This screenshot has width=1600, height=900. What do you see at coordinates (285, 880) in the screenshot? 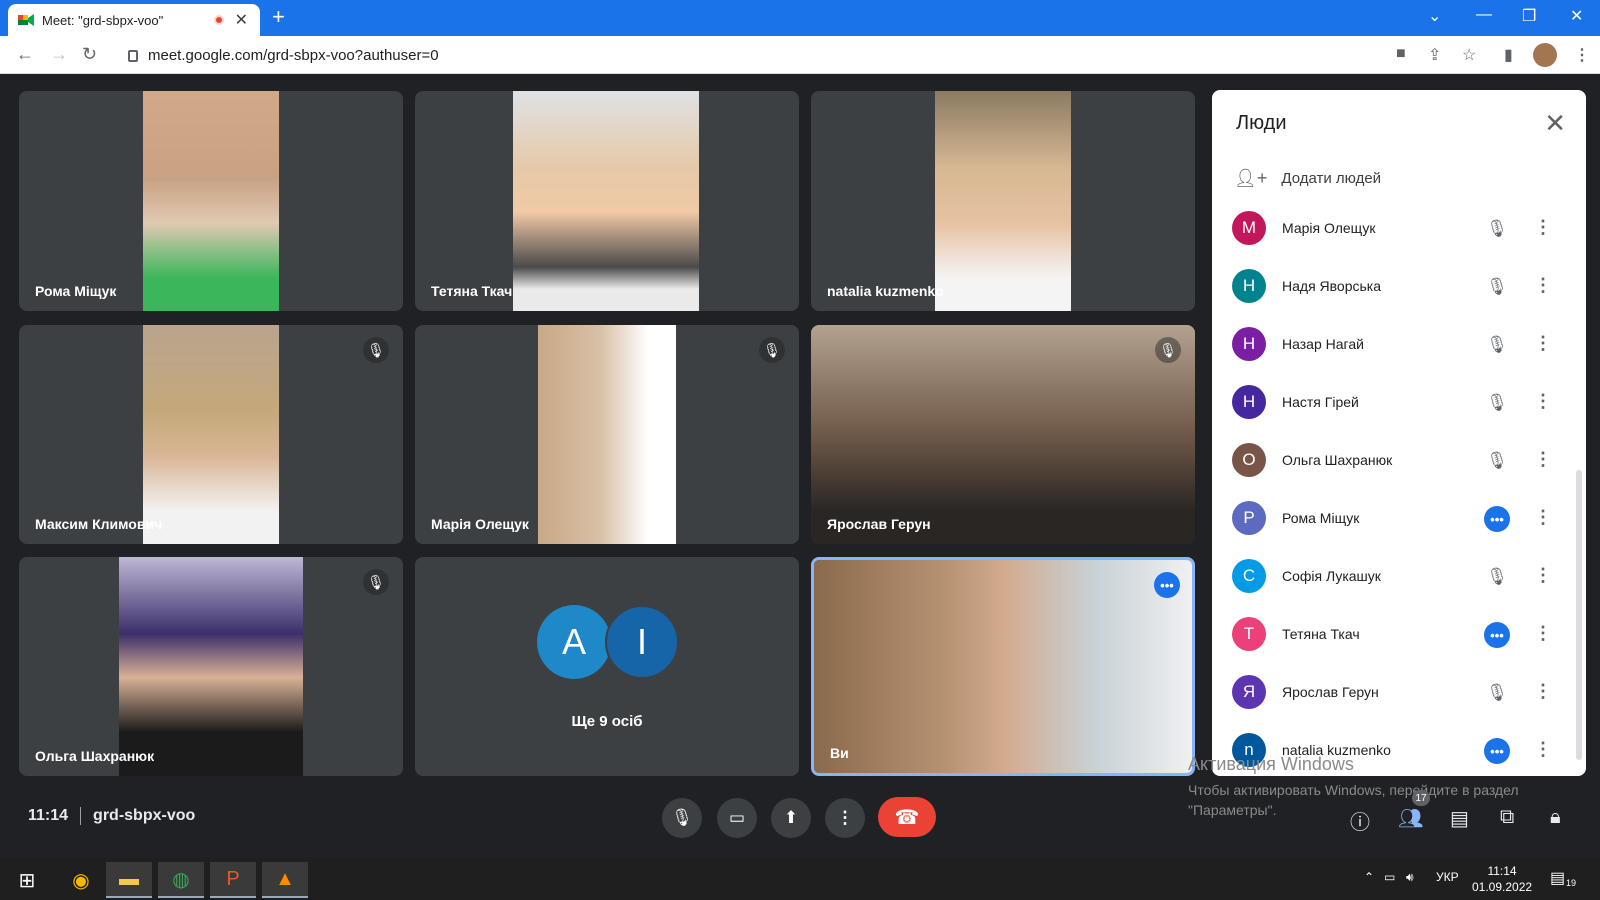
I see `vlc-icon: ▲` at bounding box center [285, 880].